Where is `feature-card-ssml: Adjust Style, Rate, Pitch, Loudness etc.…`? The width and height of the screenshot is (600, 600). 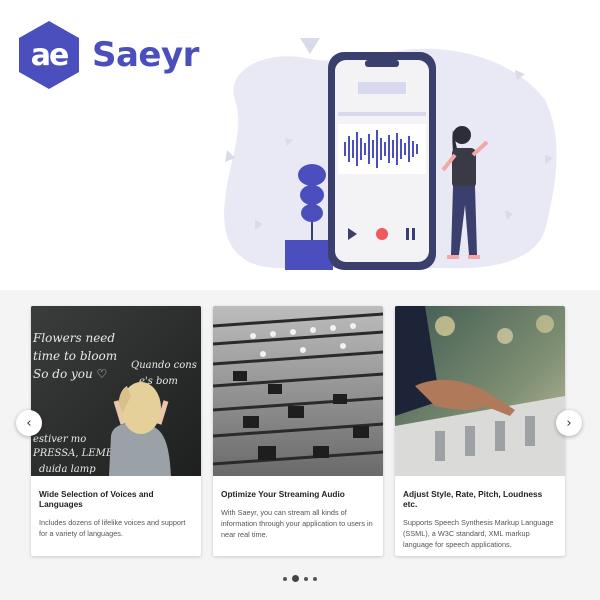
feature-card-ssml: Adjust Style, Rate, Pitch, Loudness etc.… is located at coordinates (480, 431).